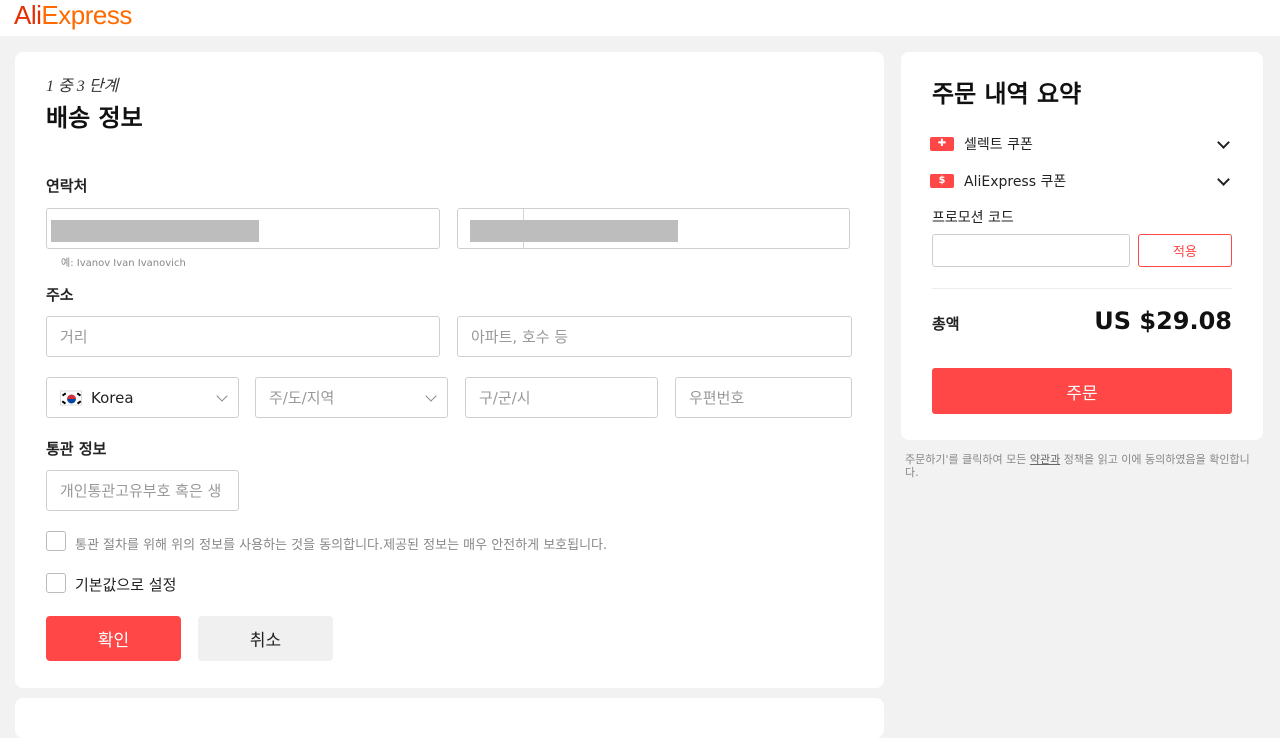 This screenshot has width=1280, height=738. What do you see at coordinates (967, 459) in the screenshot?
I see `terms-text-before: 주문하기'를 클릭하여 모든` at bounding box center [967, 459].